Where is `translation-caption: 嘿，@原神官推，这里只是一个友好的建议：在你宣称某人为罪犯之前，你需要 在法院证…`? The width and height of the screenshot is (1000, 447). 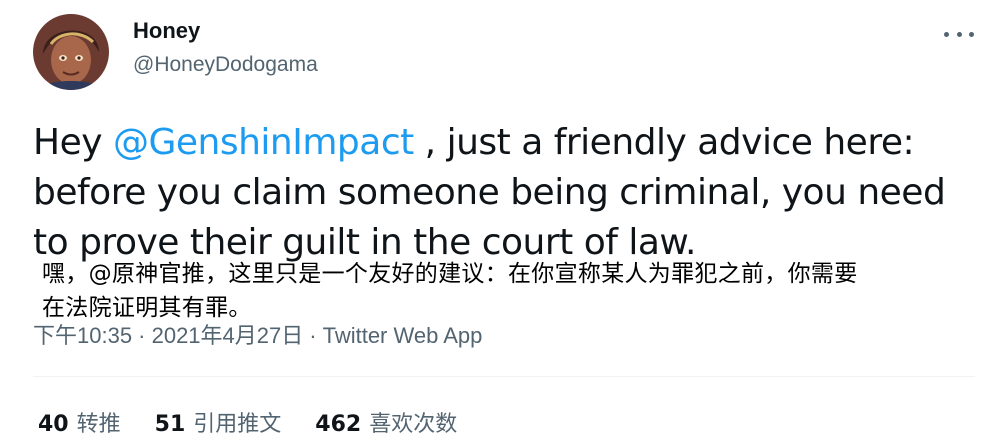 translation-caption: 嘿，@原神官推，这里只是一个友好的建议：在你宣称某人为罪犯之前，你需要 在法院证… is located at coordinates (517, 291).